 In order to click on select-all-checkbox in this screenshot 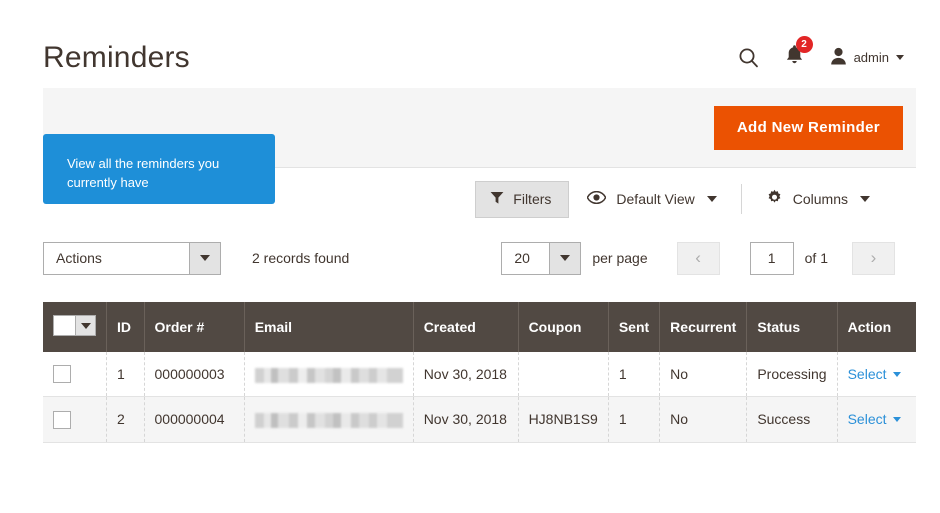, I will do `click(64, 325)`.